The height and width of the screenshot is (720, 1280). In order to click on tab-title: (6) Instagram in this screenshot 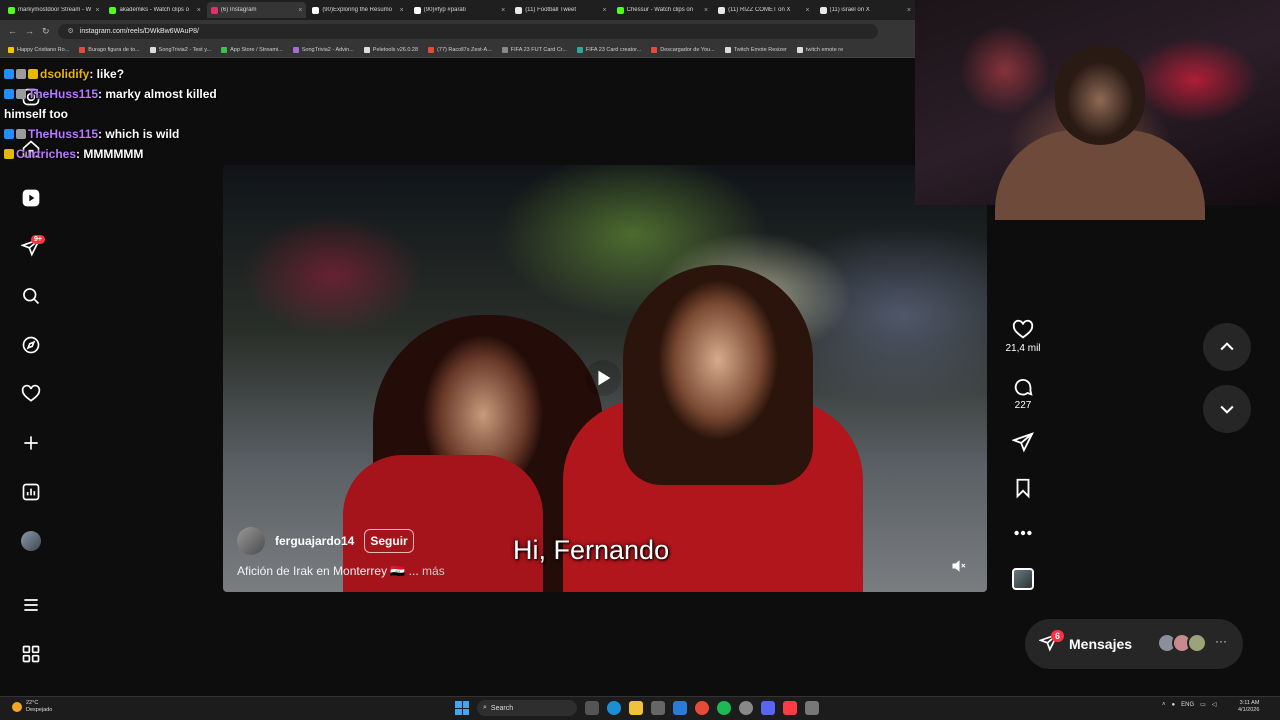, I will do `click(238, 10)`.